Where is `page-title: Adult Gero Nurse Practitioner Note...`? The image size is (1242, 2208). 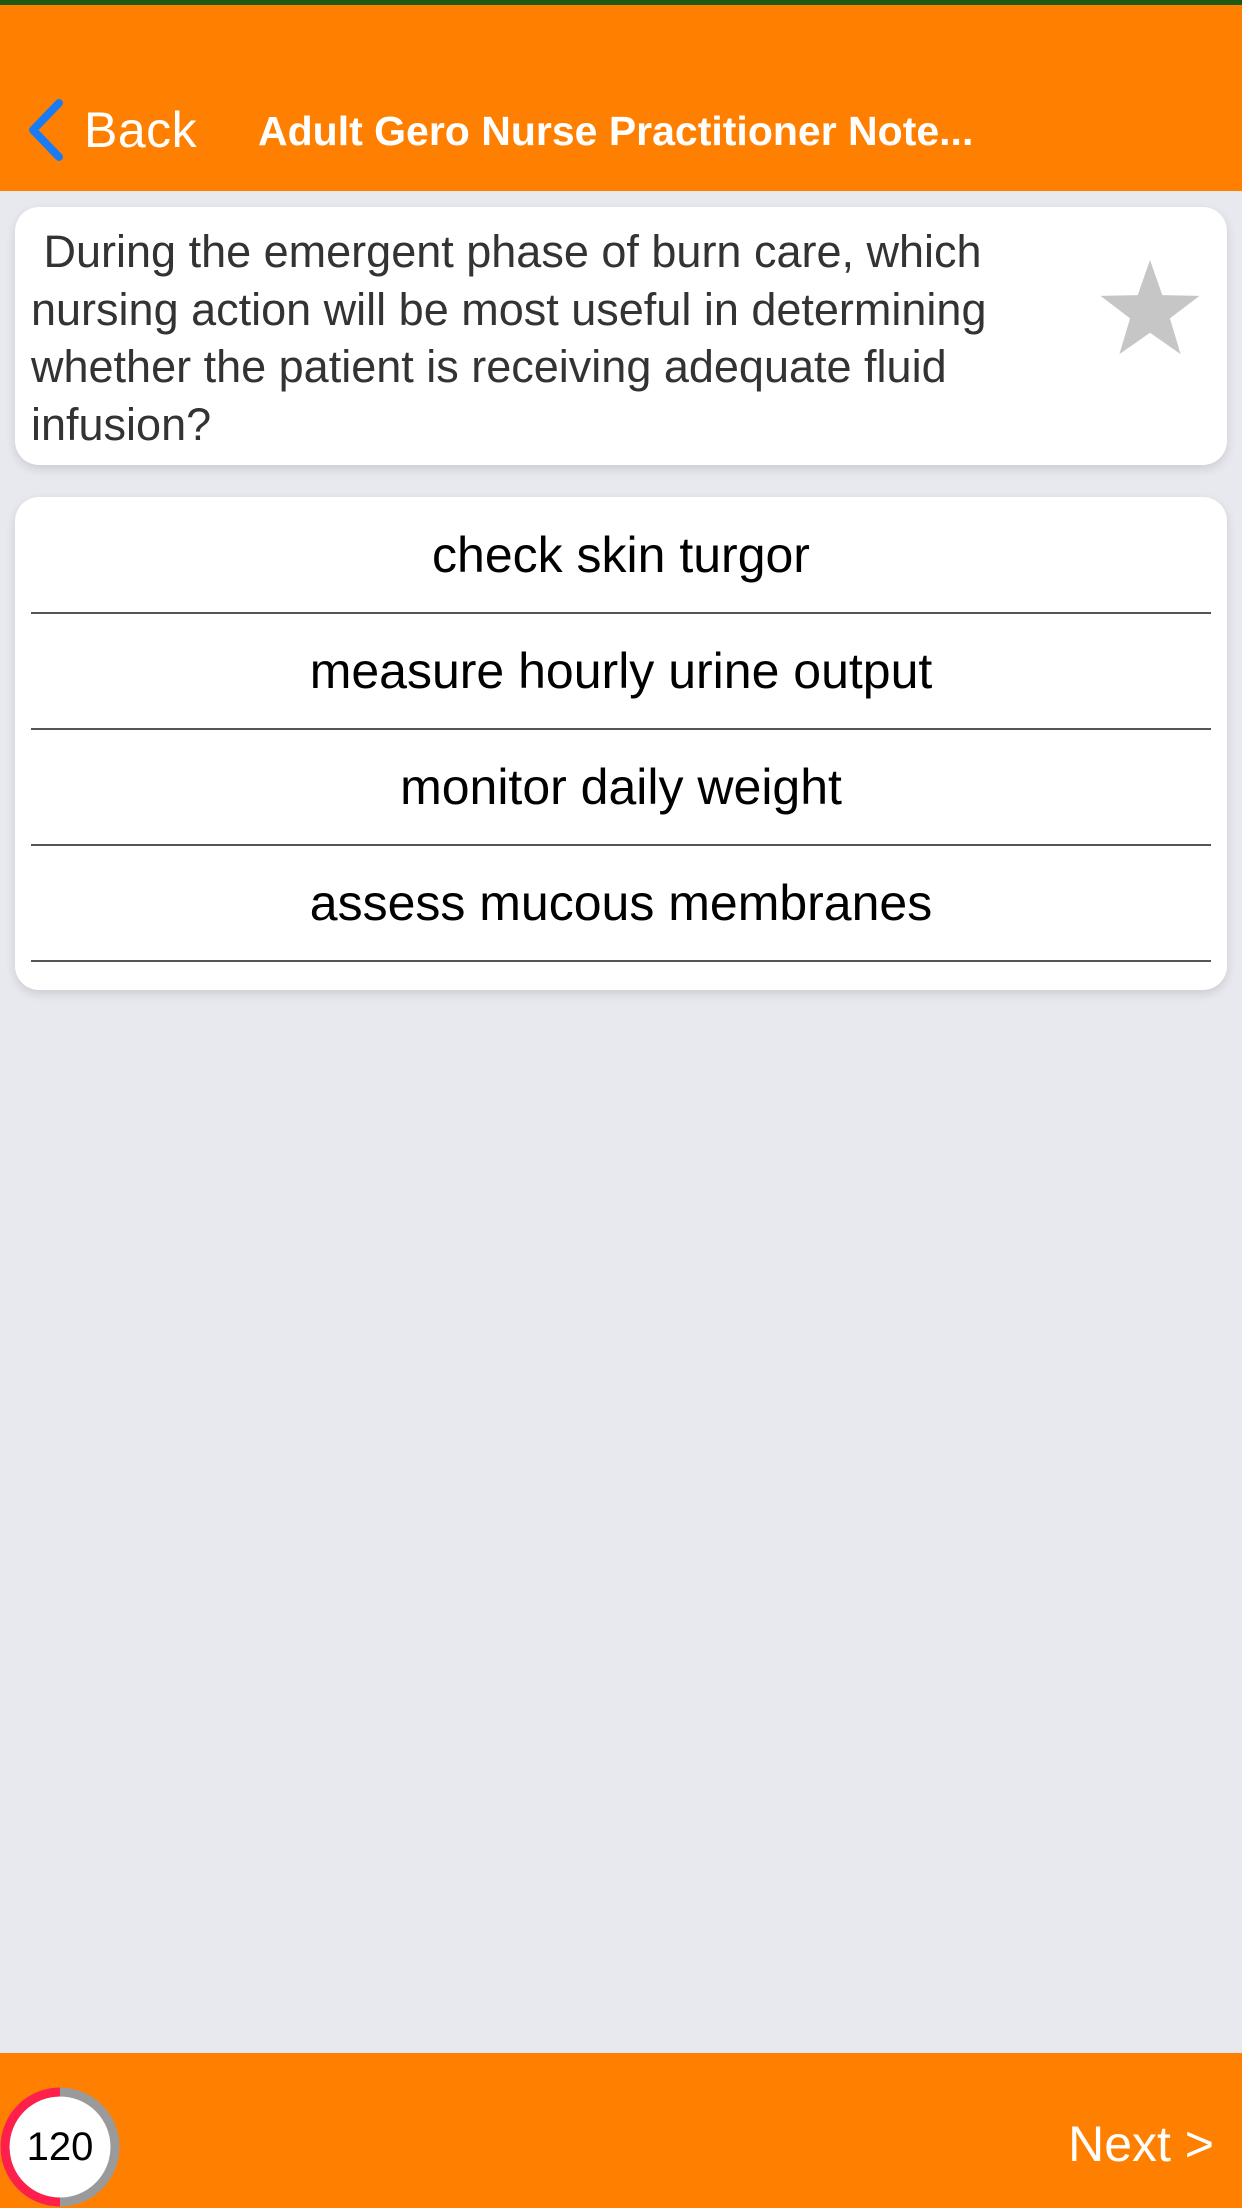 page-title: Adult Gero Nurse Practitioner Note... is located at coordinates (616, 131).